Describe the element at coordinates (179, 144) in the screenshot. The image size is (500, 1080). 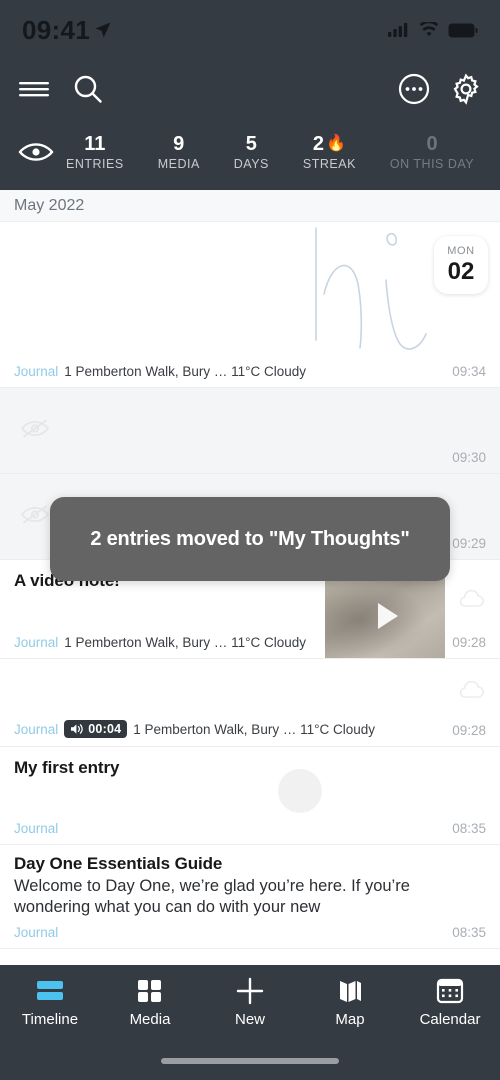
I see `stat-media-value: 9` at that location.